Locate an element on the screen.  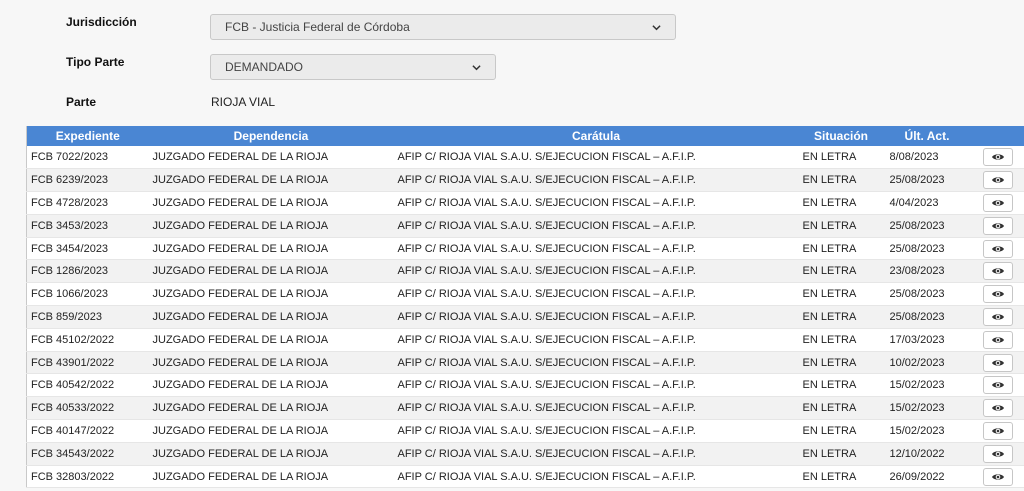
jurisdiccion-select-value: FCB - Justicia Federal de Córdoba is located at coordinates (317, 27).